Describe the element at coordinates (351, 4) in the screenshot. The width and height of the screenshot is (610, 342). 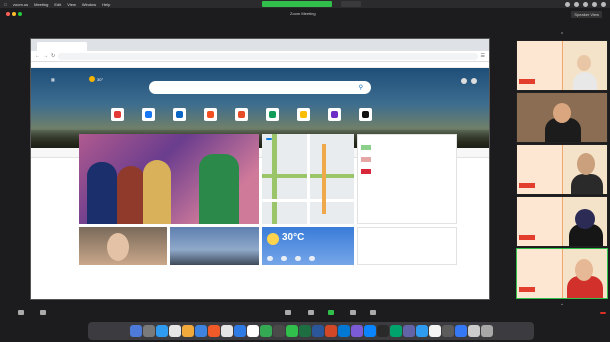
I see `share-options-pill` at that location.